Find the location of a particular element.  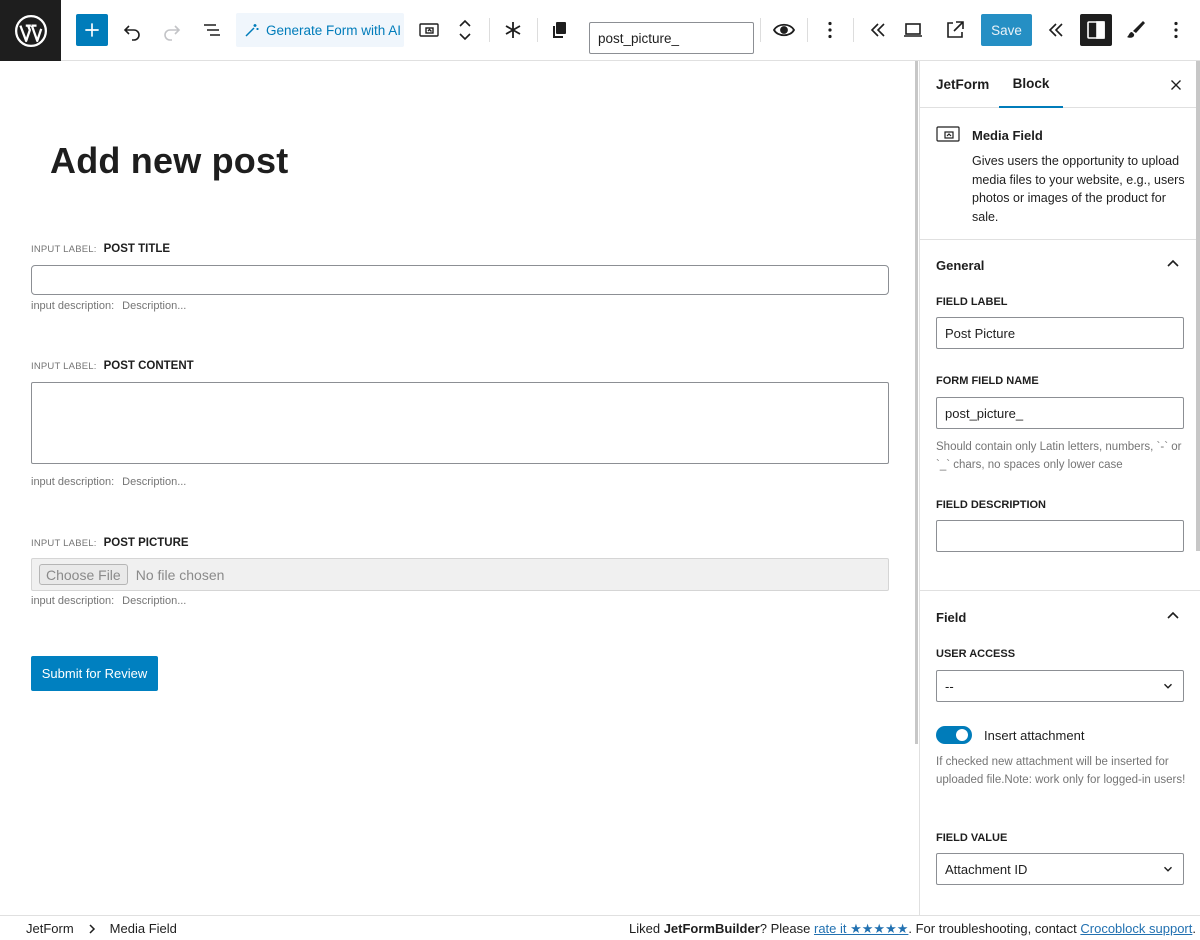

field-label-row: INPUT LABEL: POST CONTENT is located at coordinates (112, 366).